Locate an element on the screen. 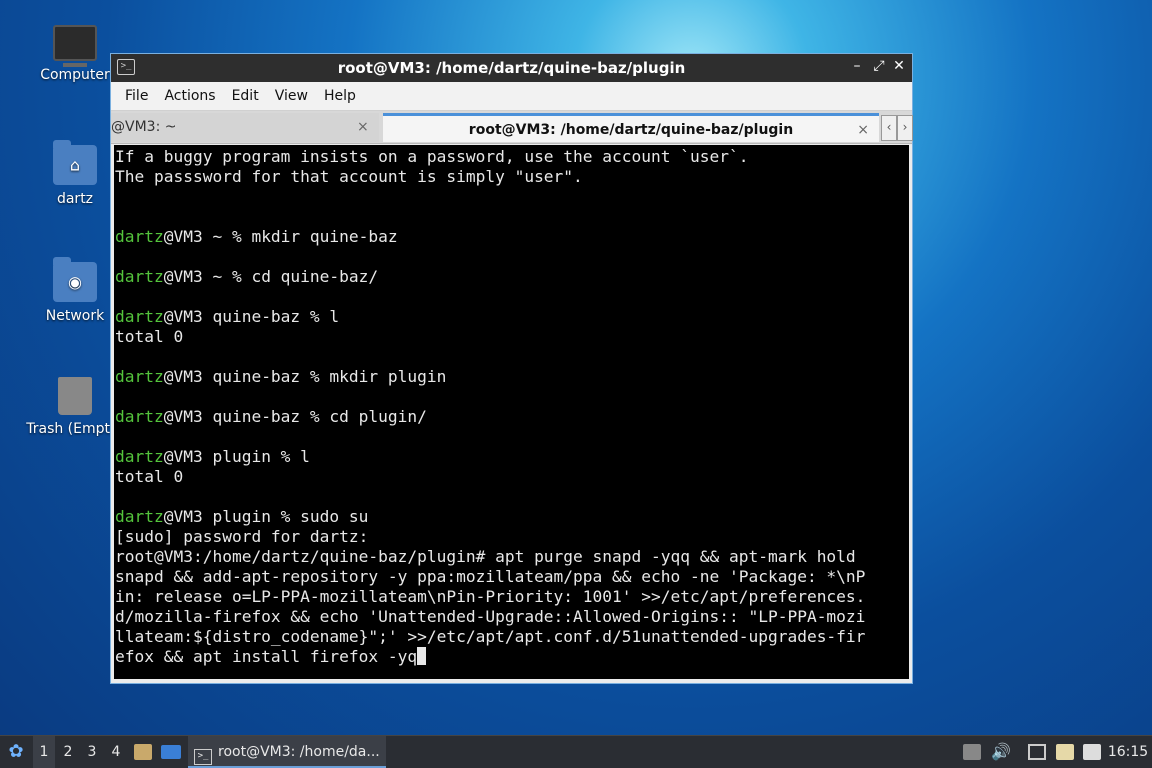  tab-plugin: root@VM3: /home/dartz/quine-baz/plugin × is located at coordinates (631, 127).